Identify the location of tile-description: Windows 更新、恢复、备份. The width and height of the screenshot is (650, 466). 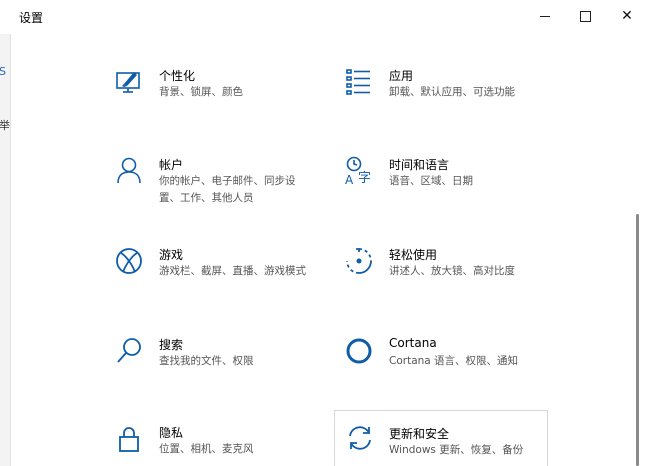
(456, 450).